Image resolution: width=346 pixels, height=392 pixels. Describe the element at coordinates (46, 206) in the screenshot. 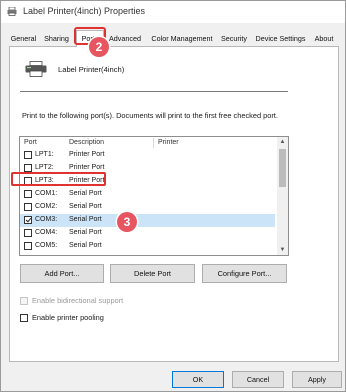

I see `port-name: COM2:` at that location.